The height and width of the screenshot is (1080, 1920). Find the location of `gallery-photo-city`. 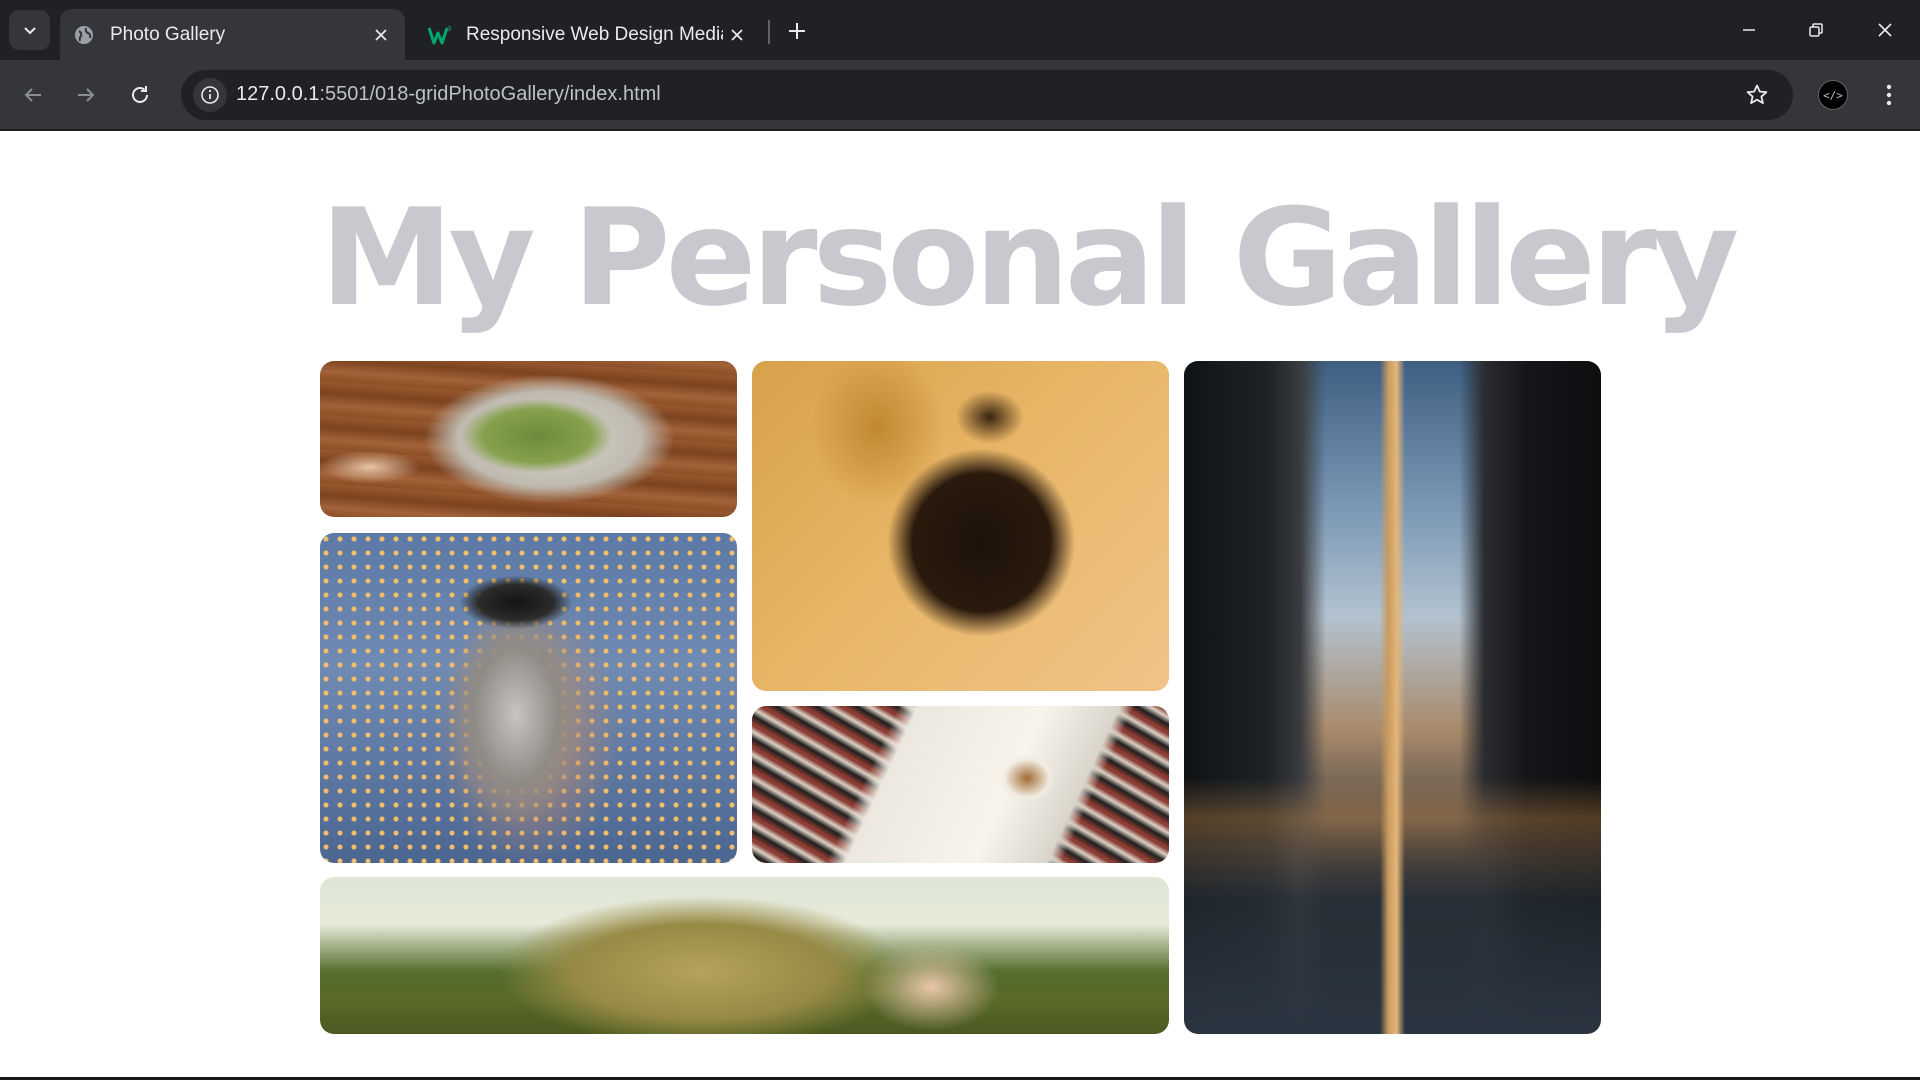

gallery-photo-city is located at coordinates (1392, 697).